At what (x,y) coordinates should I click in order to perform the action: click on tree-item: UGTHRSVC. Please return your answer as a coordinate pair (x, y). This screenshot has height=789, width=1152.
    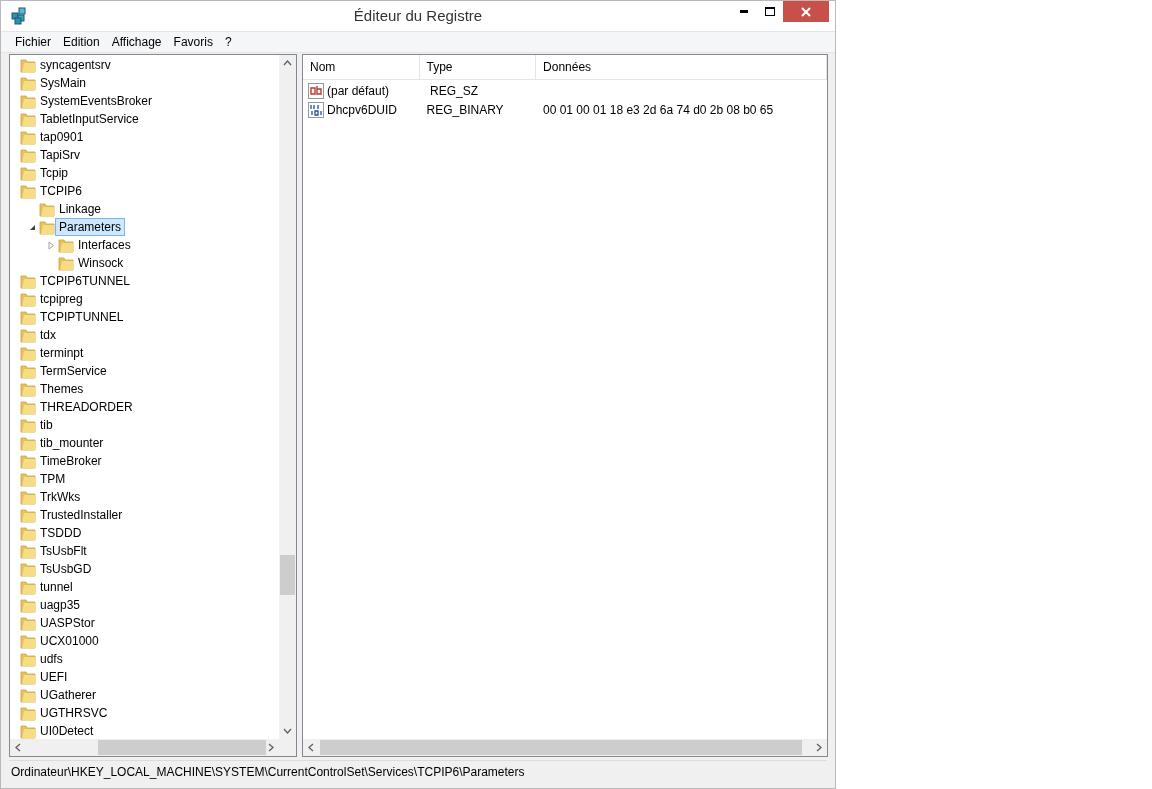
    Looking at the image, I should click on (74, 713).